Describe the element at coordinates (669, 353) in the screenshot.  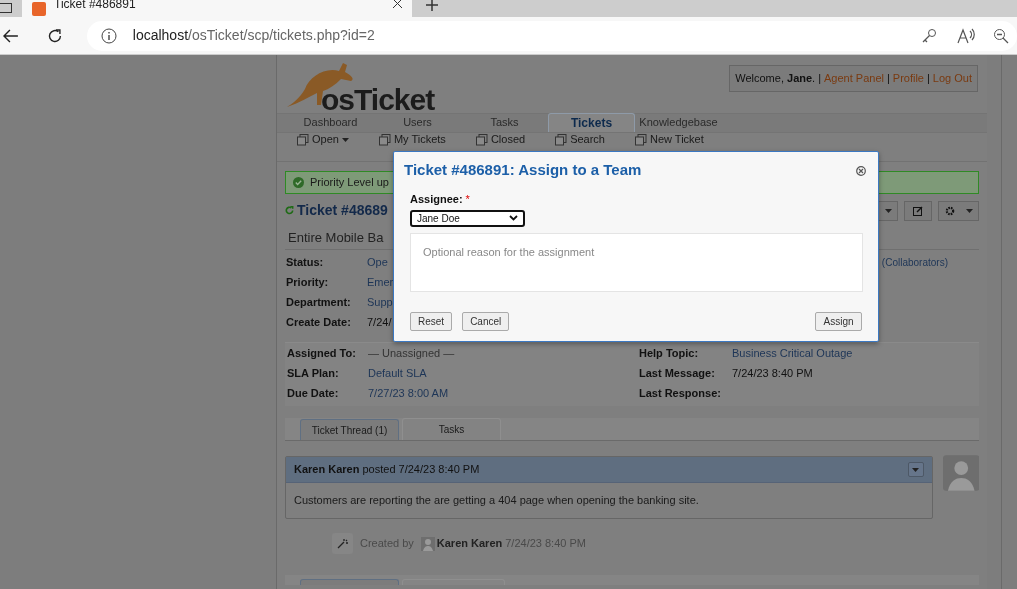
I see `field-label: Help Topic:` at that location.